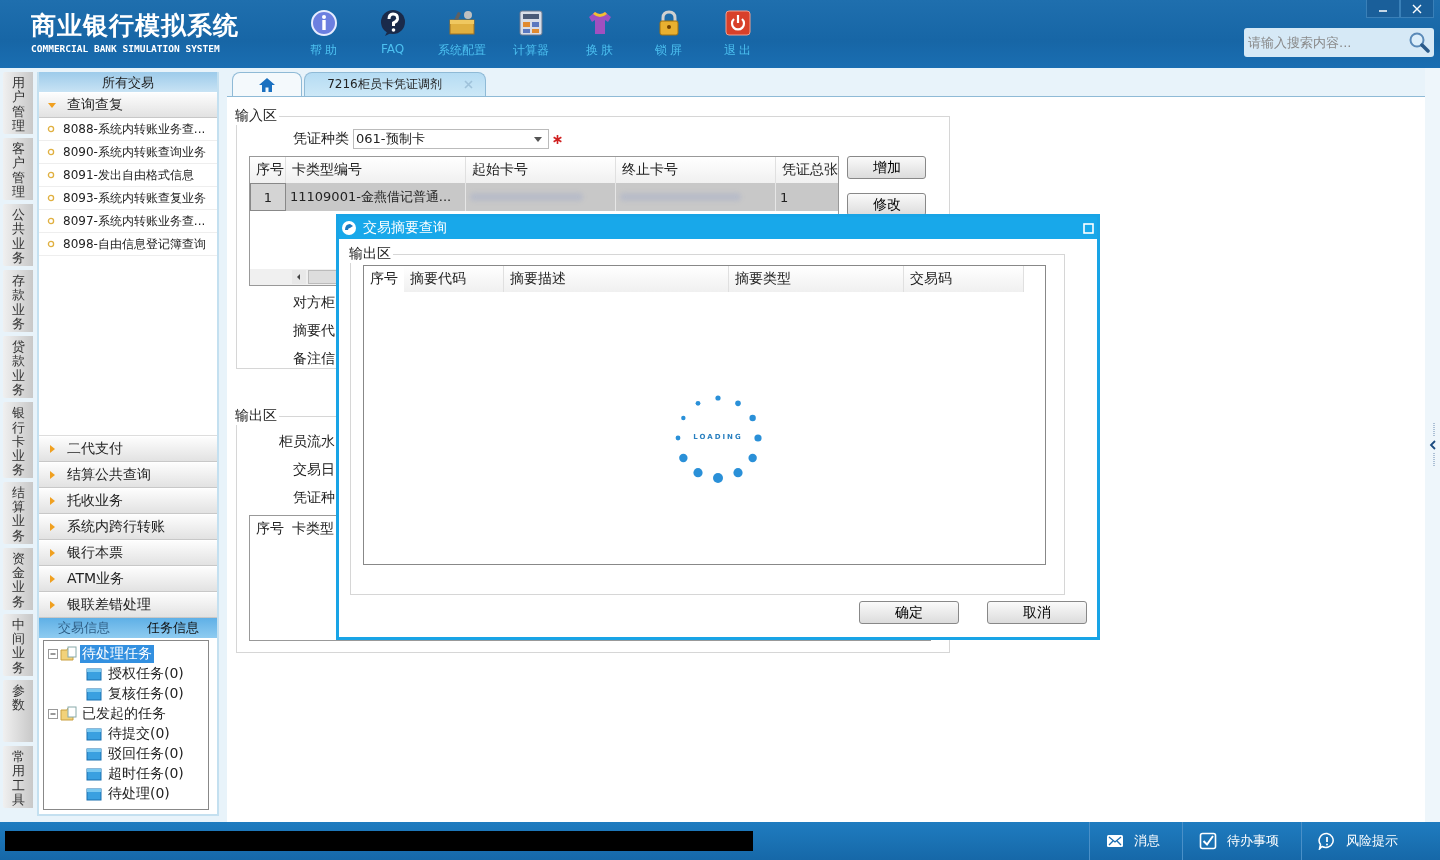 This screenshot has width=1440, height=860. What do you see at coordinates (146, 754) in the screenshot?
I see `tree-node: 驳回任务(0)` at bounding box center [146, 754].